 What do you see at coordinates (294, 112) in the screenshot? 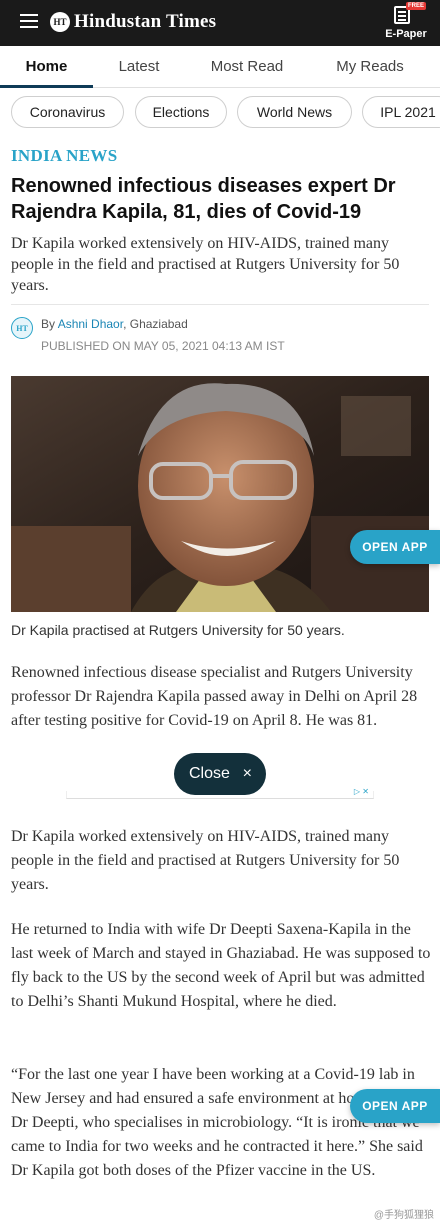
I see `chip-world-news: World News` at bounding box center [294, 112].